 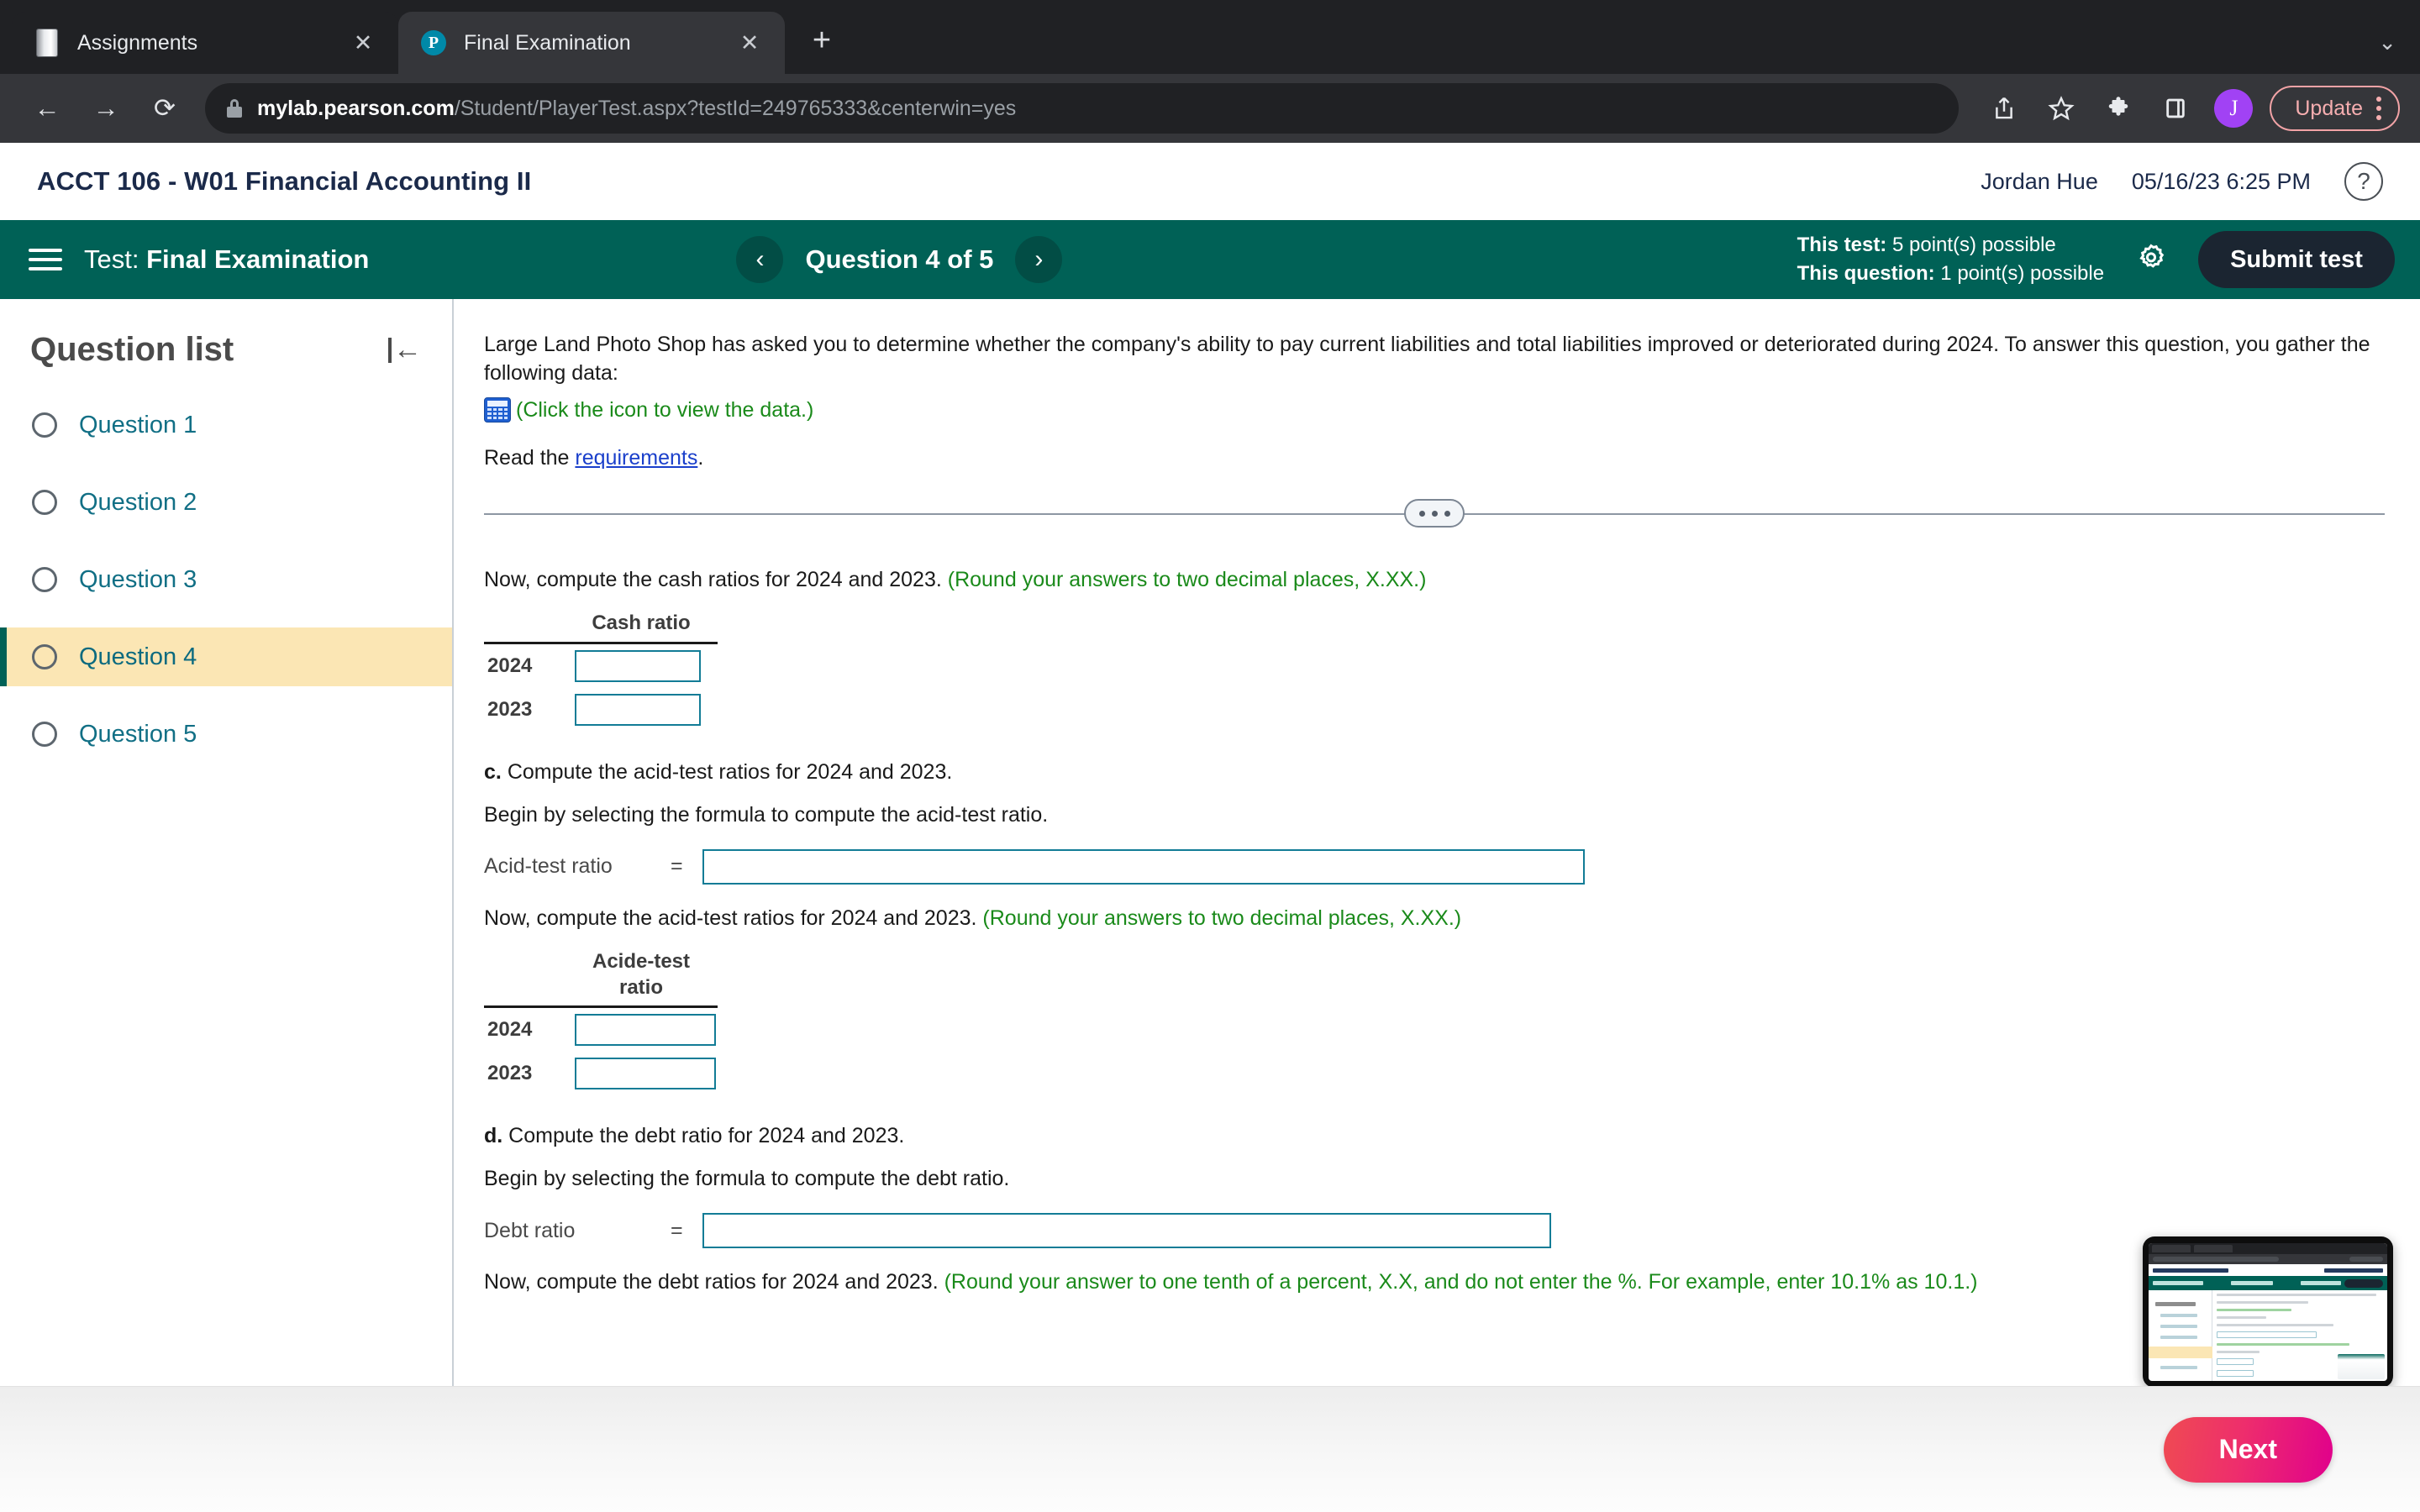 What do you see at coordinates (226, 656) in the screenshot?
I see `sidebar-item-question-4: Question 4` at bounding box center [226, 656].